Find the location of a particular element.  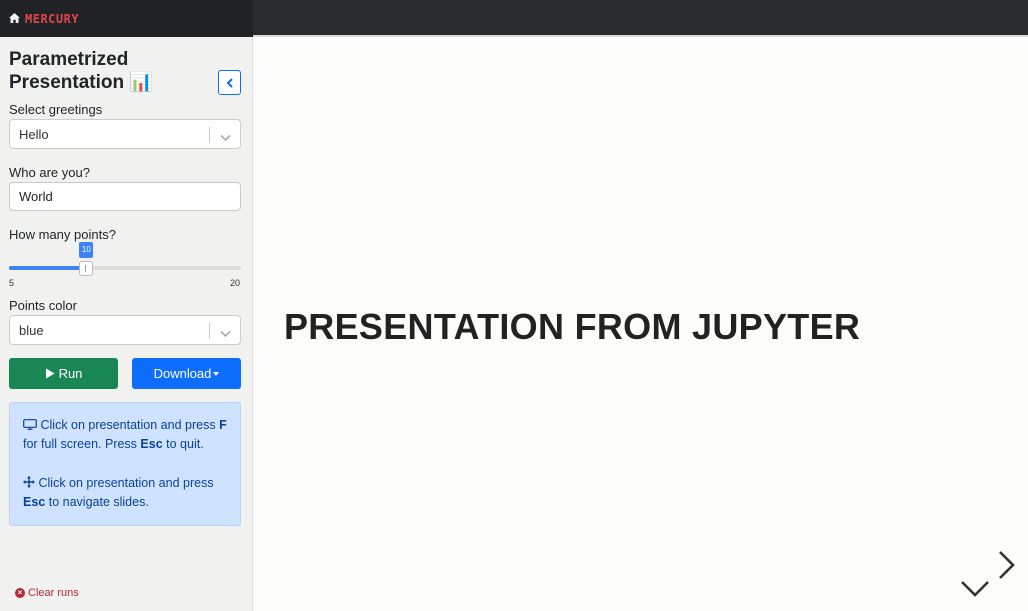

slider-handle is located at coordinates (86, 268).